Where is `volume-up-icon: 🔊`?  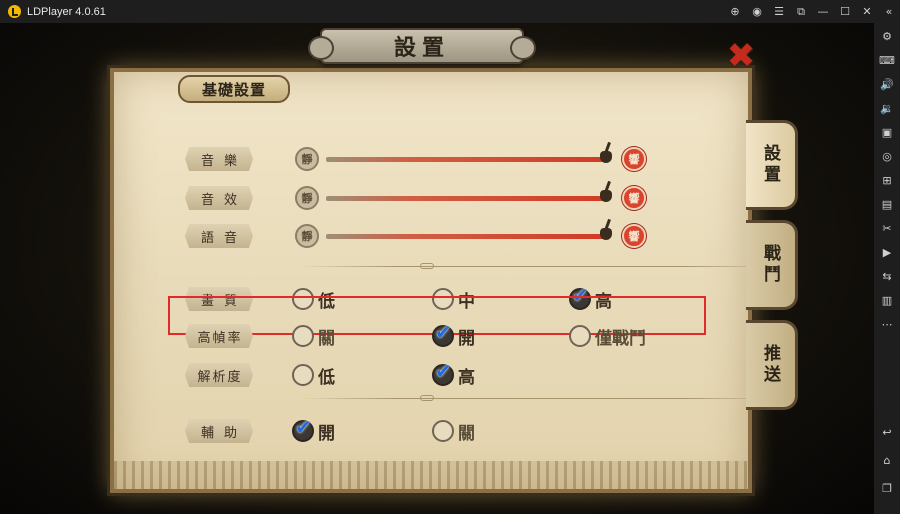 volume-up-icon: 🔊 is located at coordinates (887, 84).